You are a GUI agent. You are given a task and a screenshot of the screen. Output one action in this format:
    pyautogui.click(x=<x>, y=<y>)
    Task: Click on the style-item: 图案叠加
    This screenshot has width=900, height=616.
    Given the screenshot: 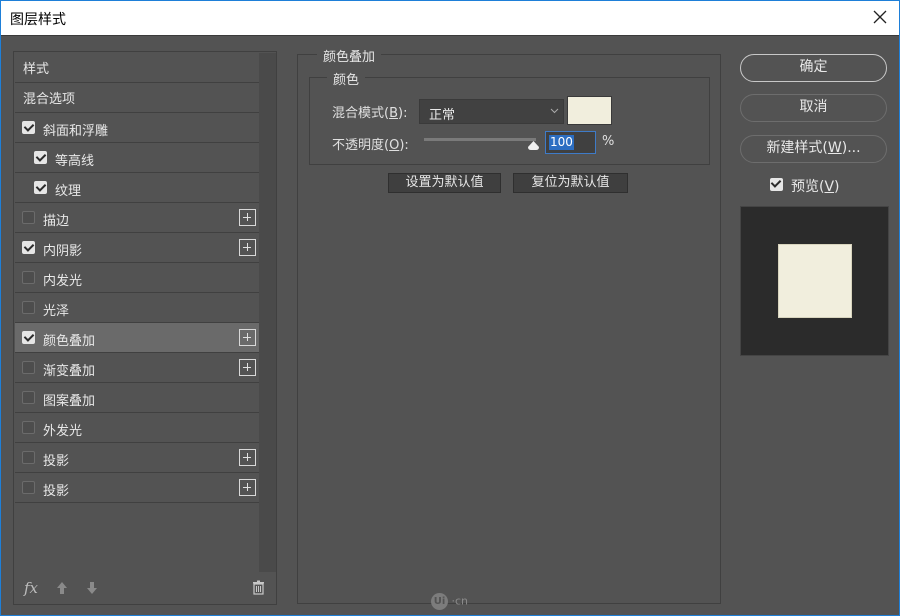 What is the action you would take?
    pyautogui.click(x=137, y=398)
    